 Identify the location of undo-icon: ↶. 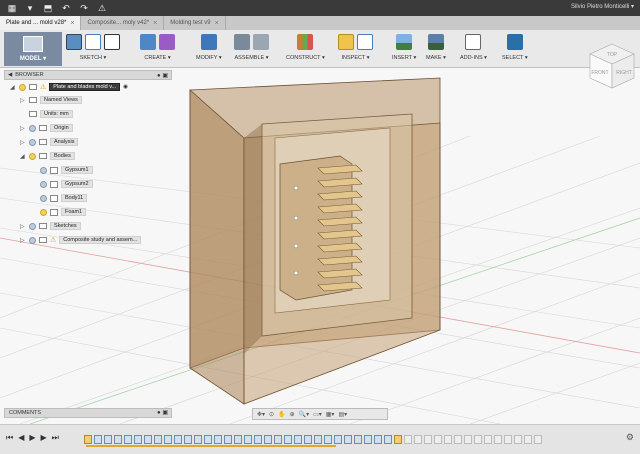
(66, 8).